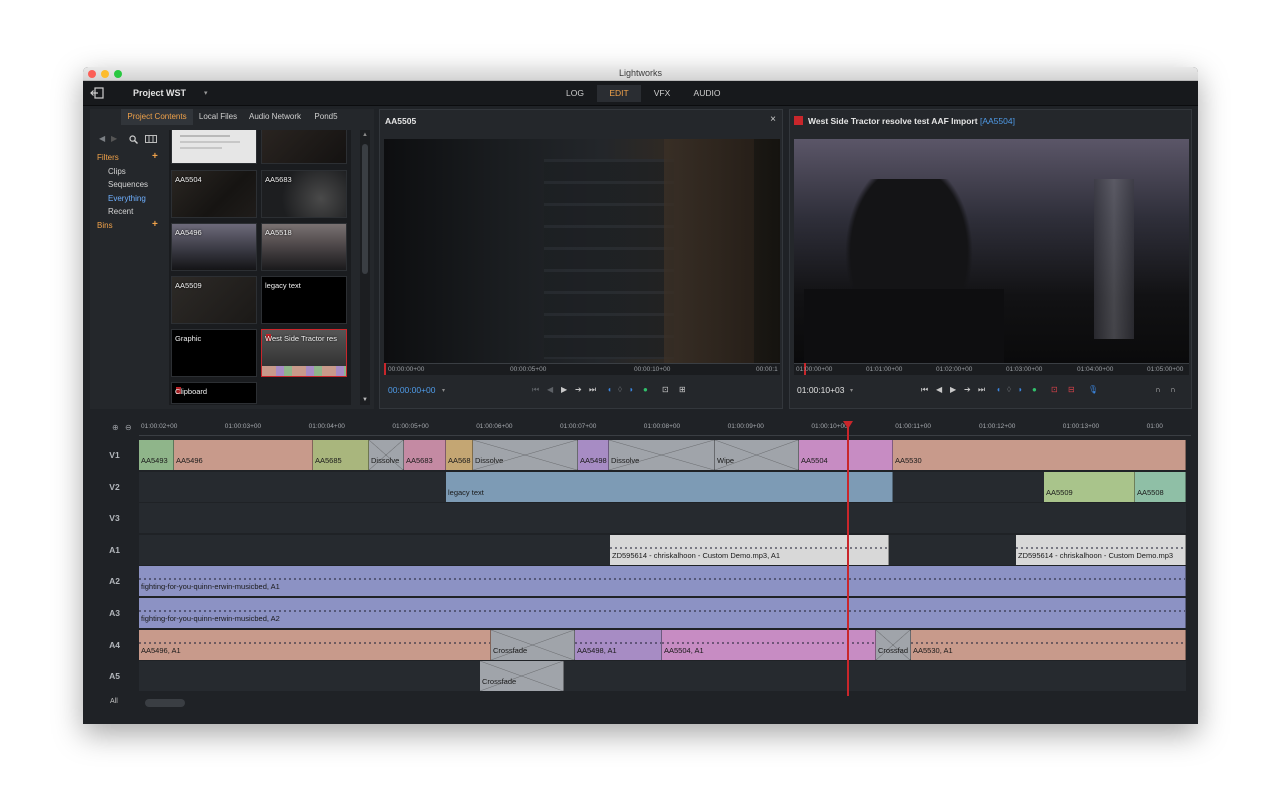 The height and width of the screenshot is (800, 1280). What do you see at coordinates (151, 139) in the screenshot?
I see `grid-view-icon` at bounding box center [151, 139].